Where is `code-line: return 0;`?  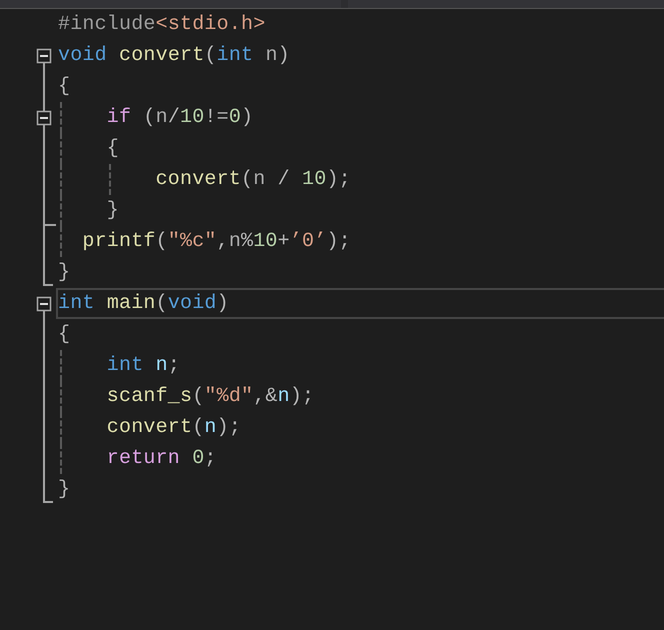 code-line: return 0; is located at coordinates (161, 458).